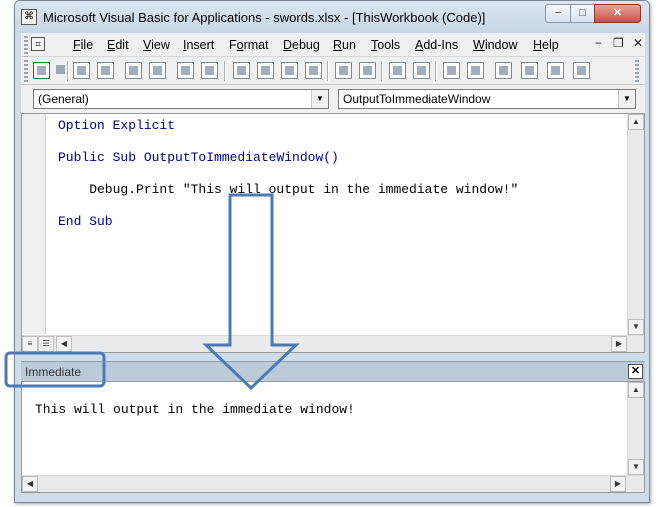 This screenshot has width=661, height=507. What do you see at coordinates (343, 70) in the screenshot?
I see `indent-icon` at bounding box center [343, 70].